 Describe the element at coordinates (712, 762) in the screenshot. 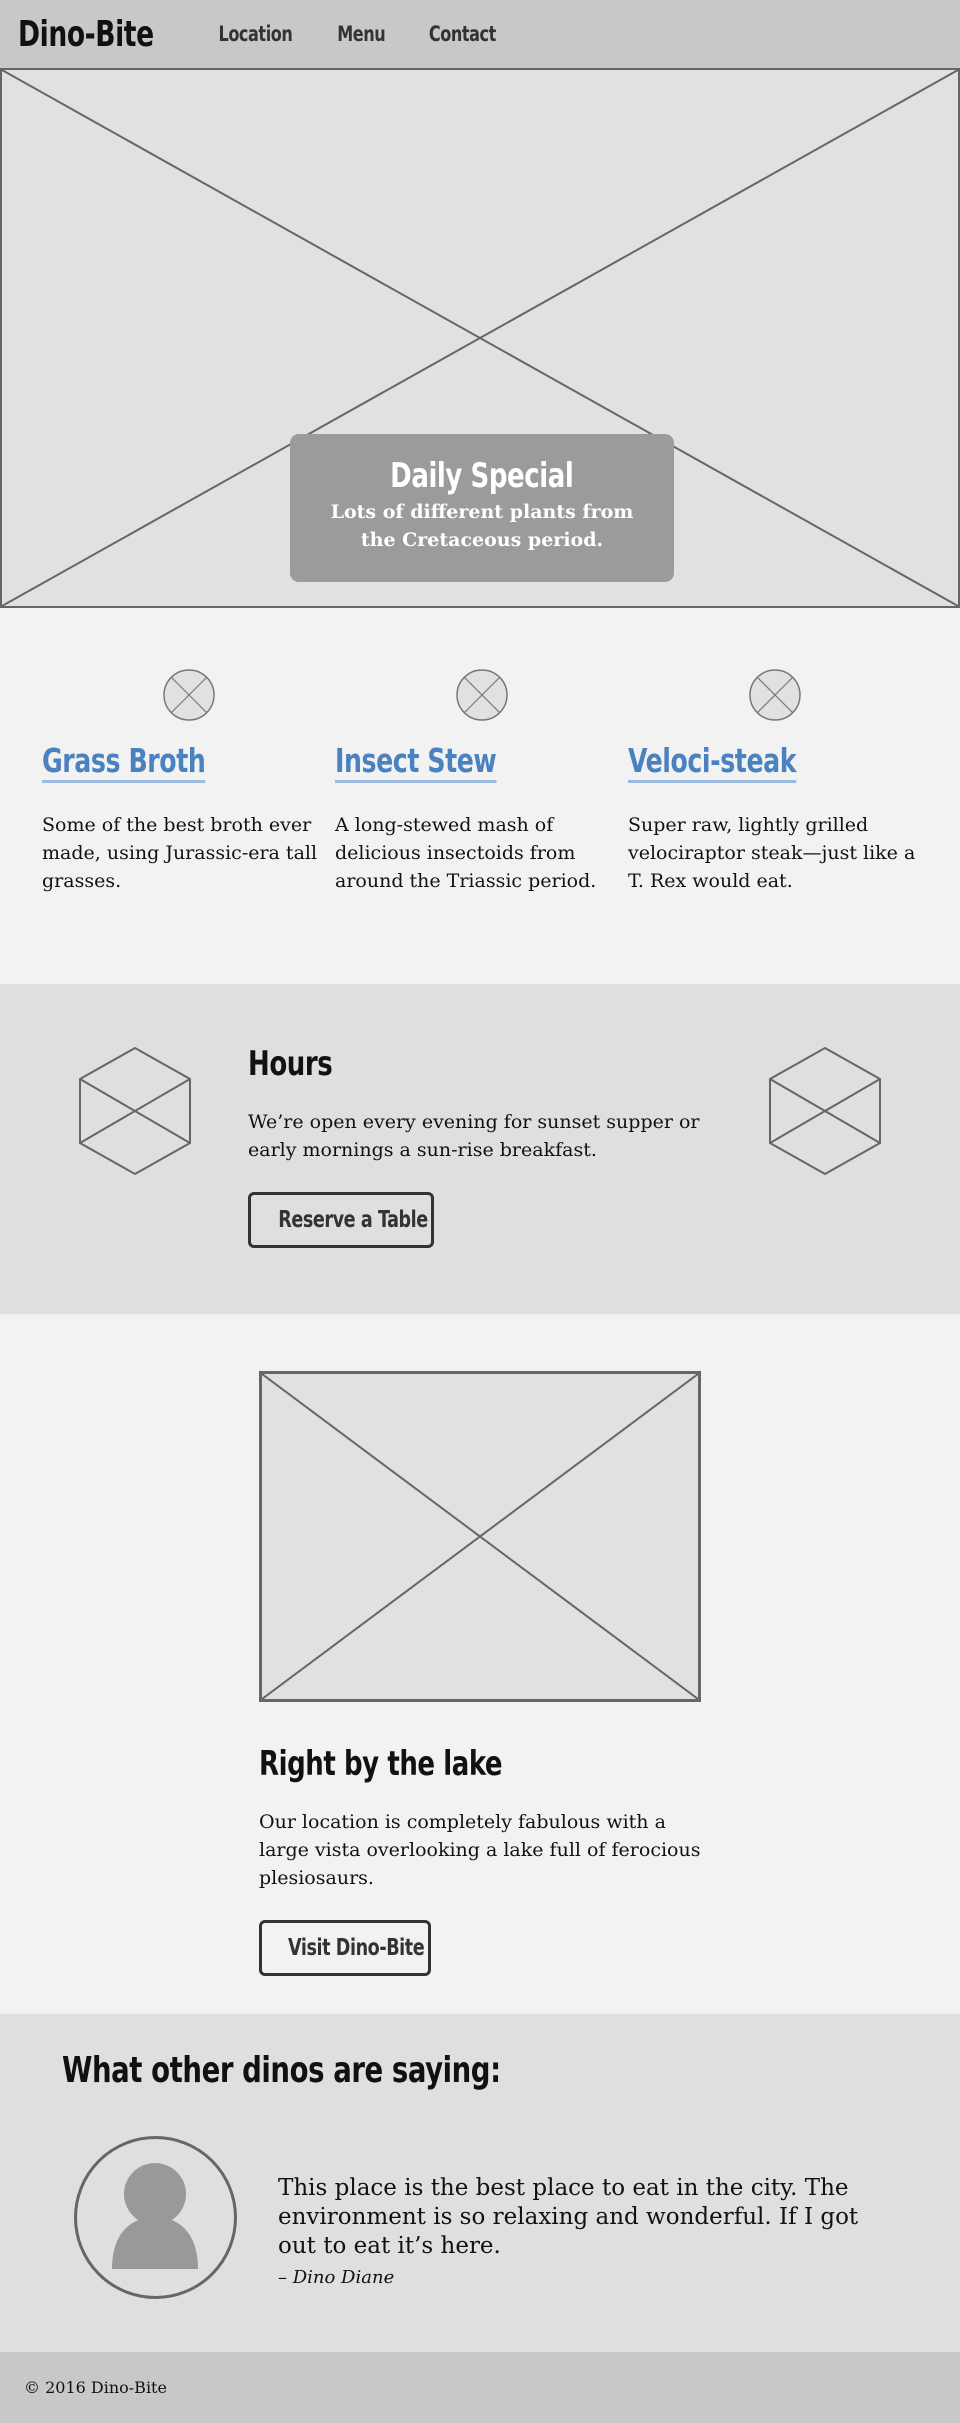

I see `feature-title-link: Veloci-steak` at that location.